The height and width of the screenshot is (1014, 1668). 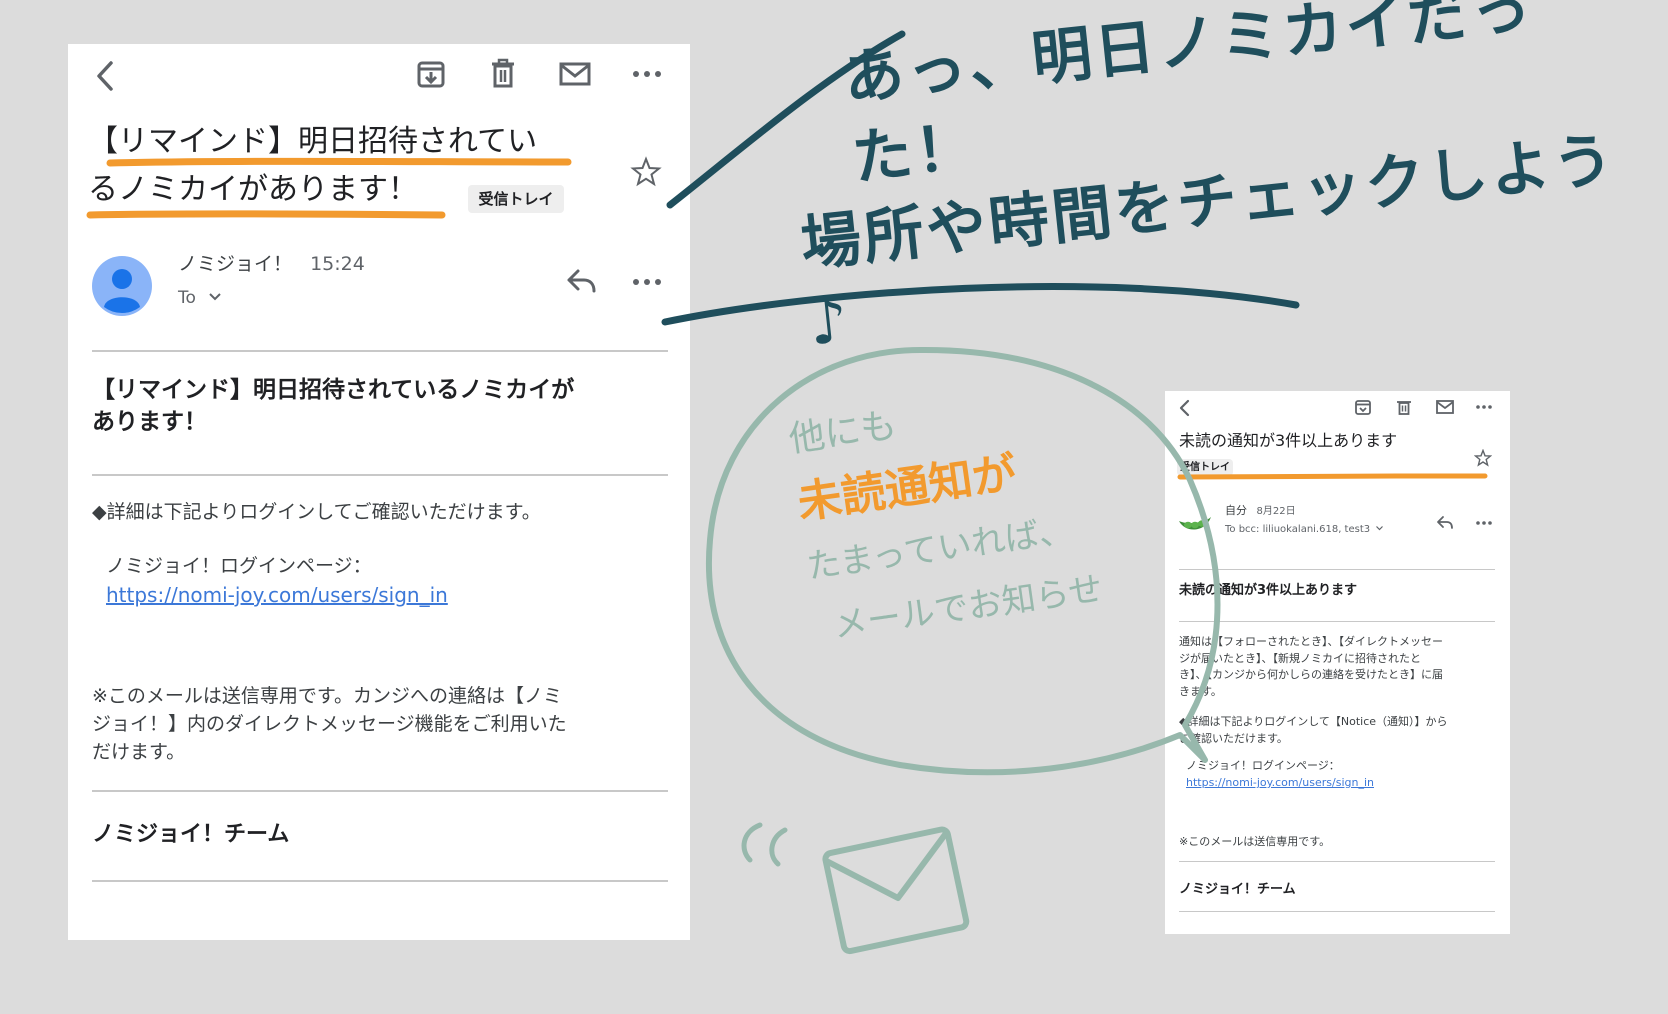 What do you see at coordinates (896, 890) in the screenshot?
I see `envelope-doodle-icon` at bounding box center [896, 890].